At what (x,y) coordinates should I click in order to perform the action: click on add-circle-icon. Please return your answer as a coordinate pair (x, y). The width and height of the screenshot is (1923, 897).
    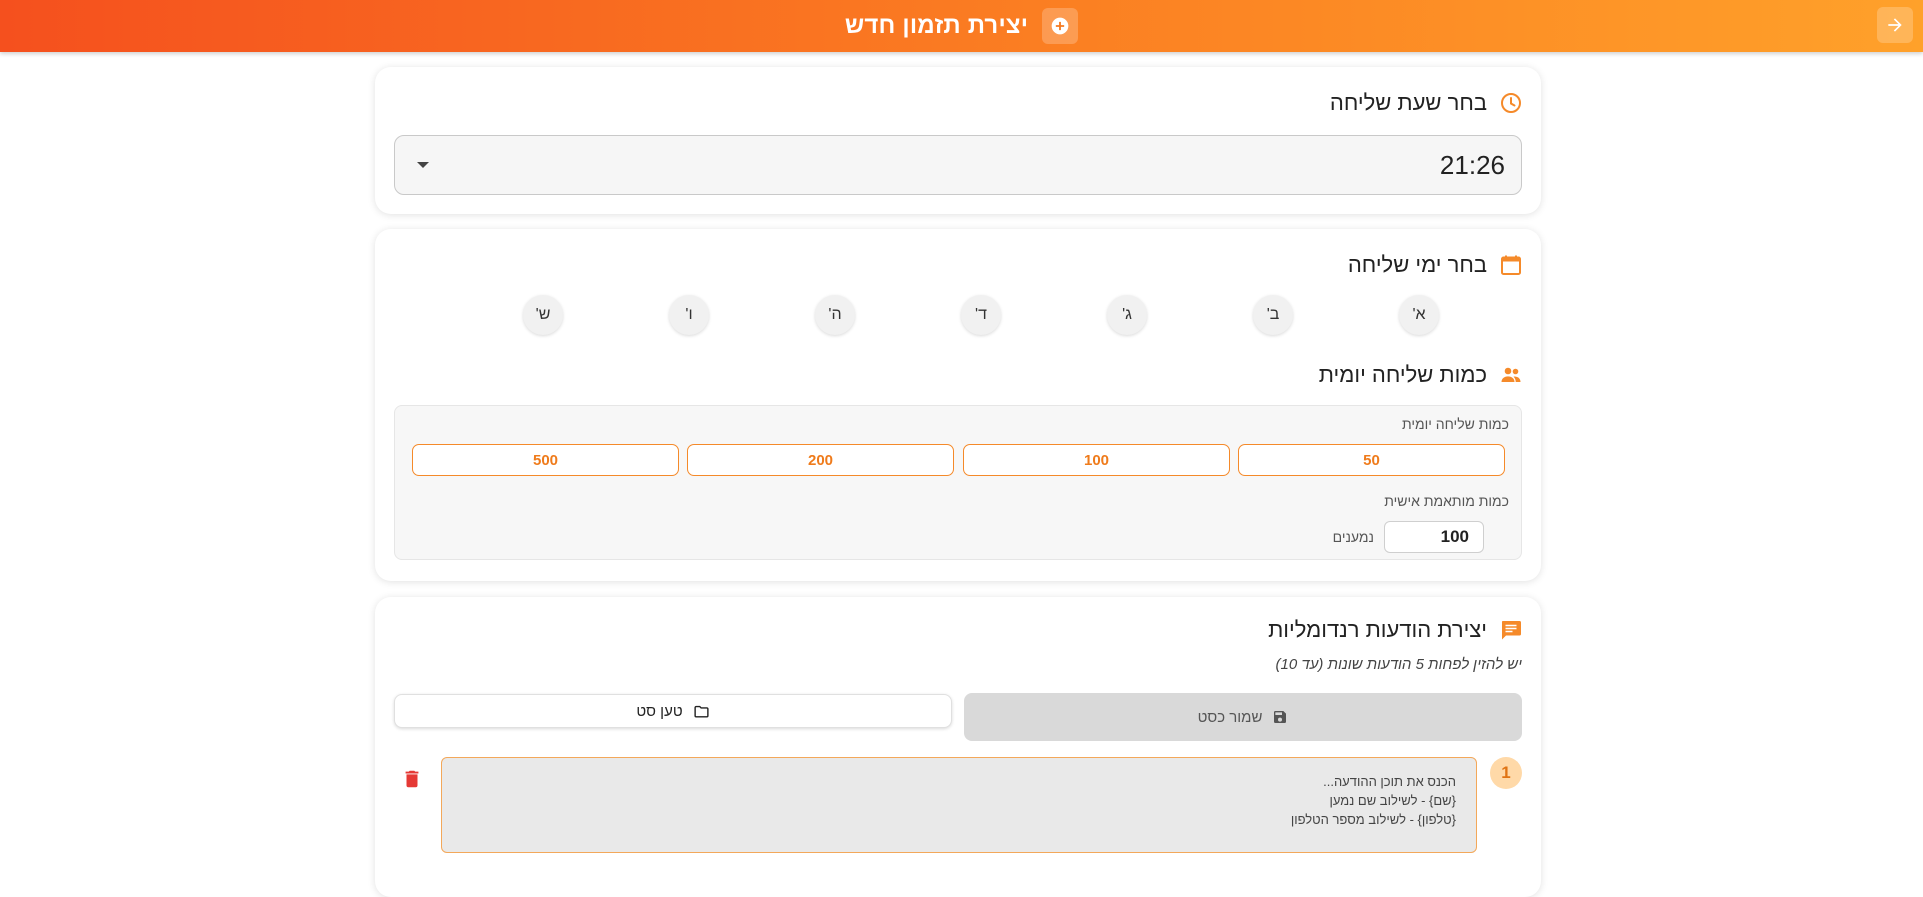
    Looking at the image, I should click on (1060, 26).